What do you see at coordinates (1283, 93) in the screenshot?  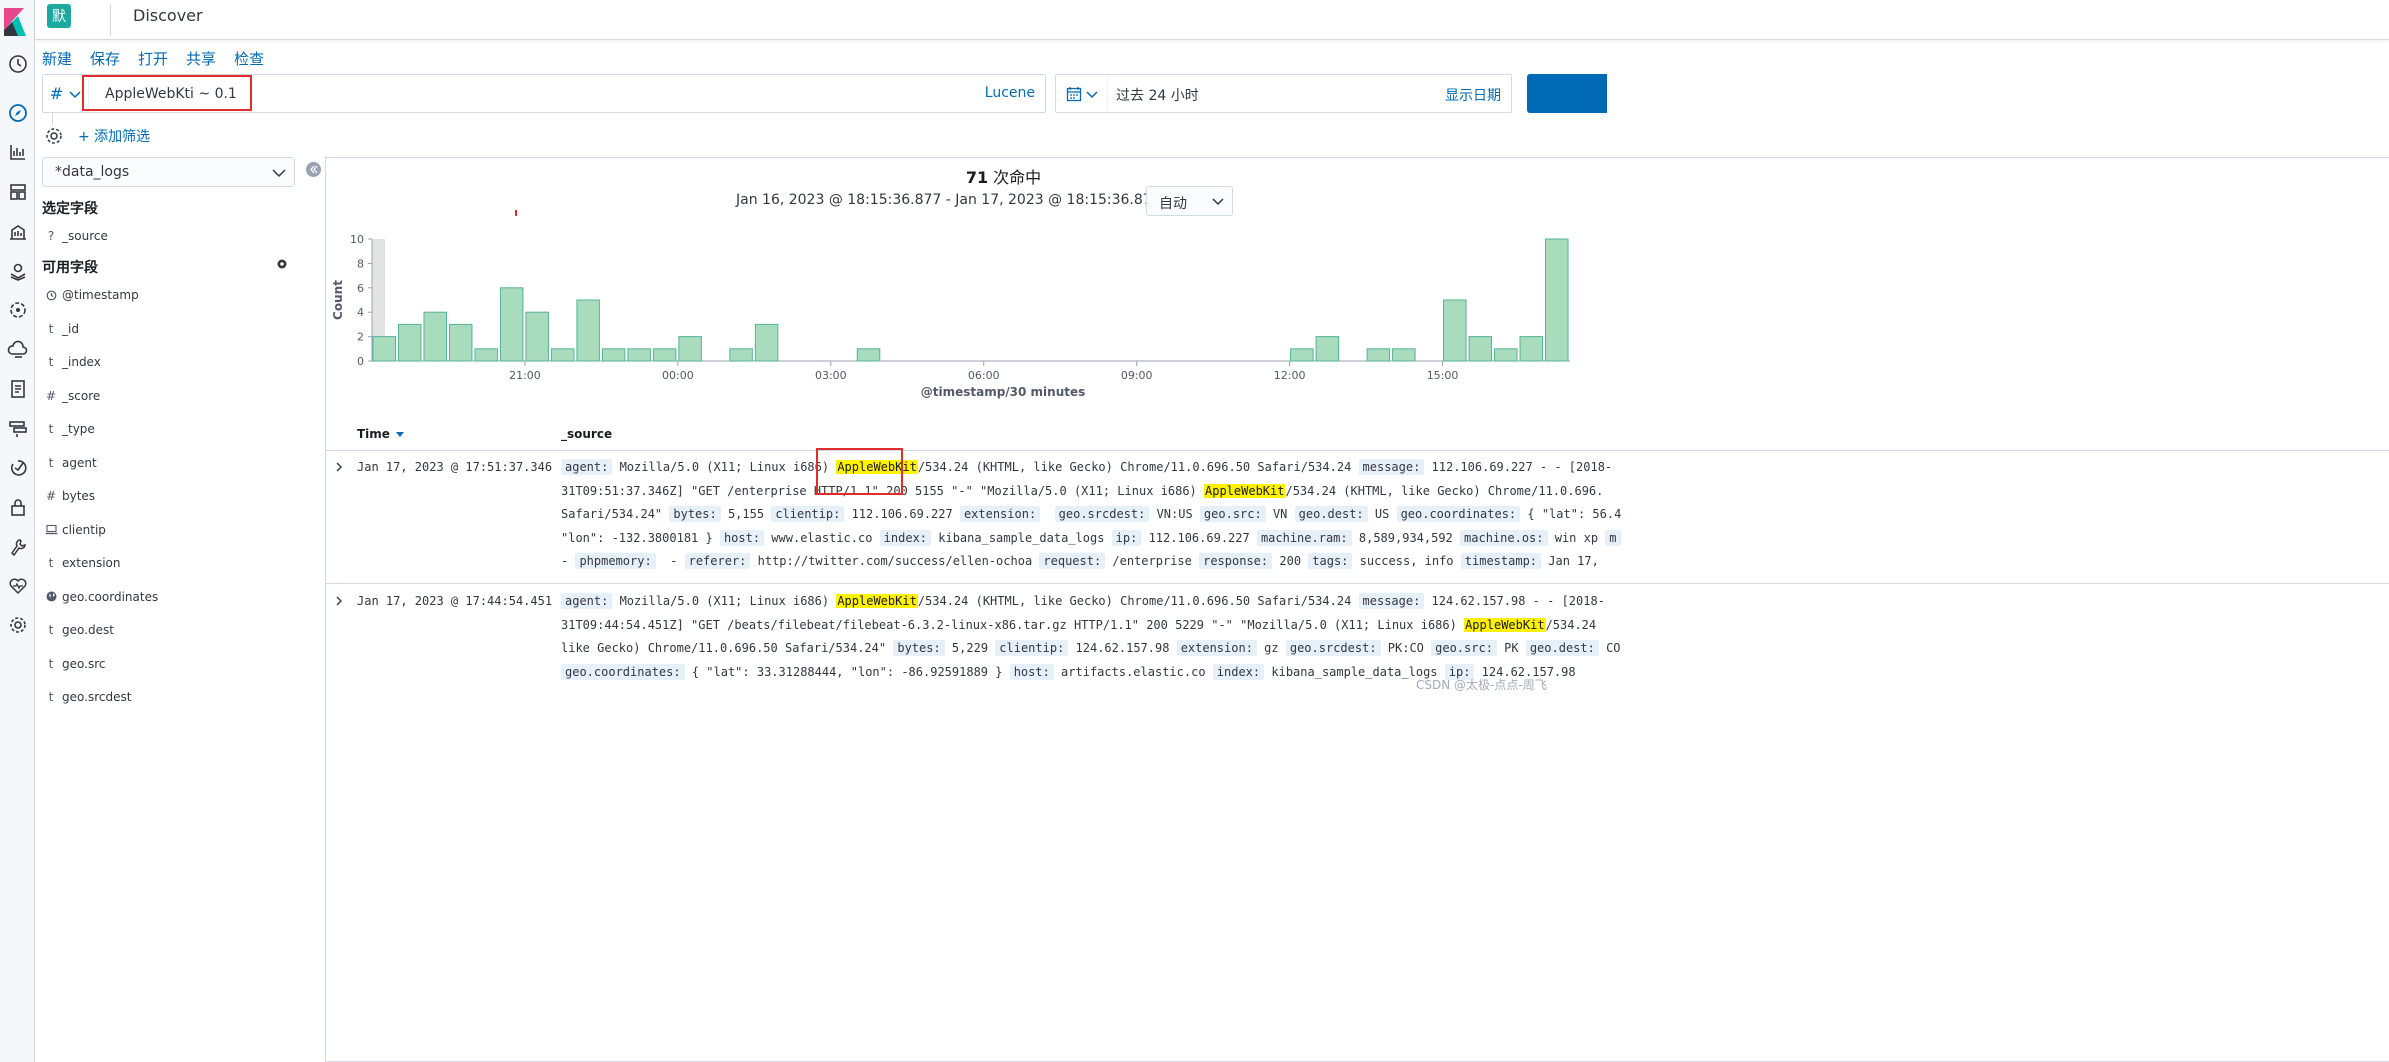 I see `date-picker: 过去 24 小时 显示日期` at bounding box center [1283, 93].